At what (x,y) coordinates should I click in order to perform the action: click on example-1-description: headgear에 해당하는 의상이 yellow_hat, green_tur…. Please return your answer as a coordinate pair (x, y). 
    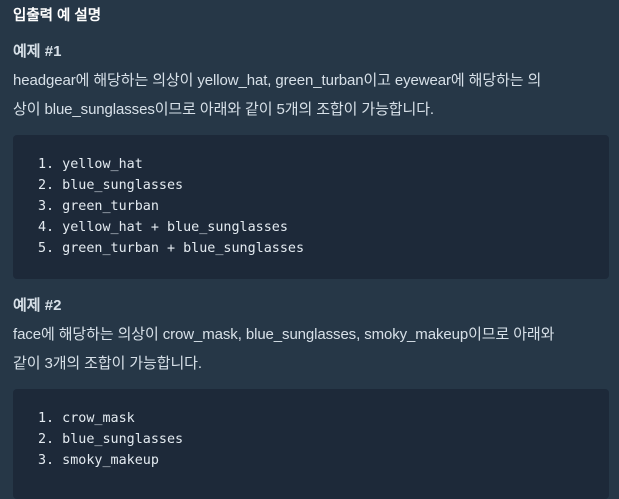
    Looking at the image, I should click on (311, 95).